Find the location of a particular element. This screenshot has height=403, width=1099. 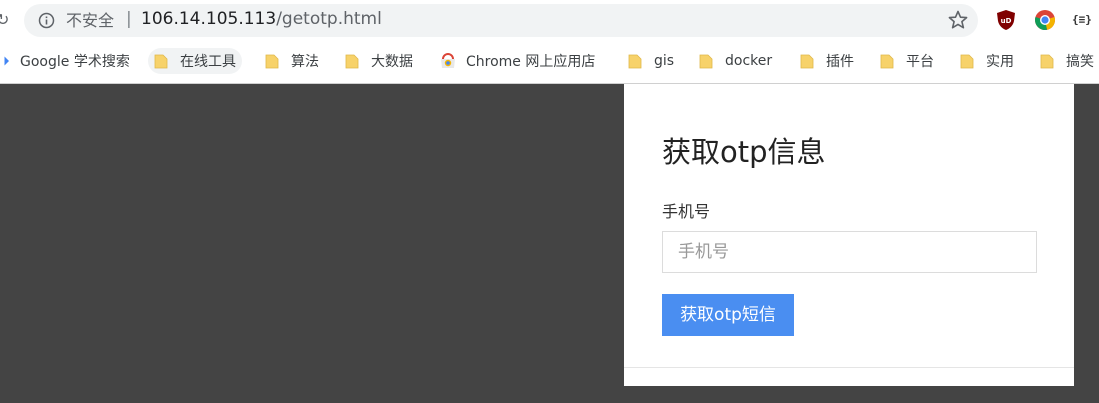

panel-divider is located at coordinates (849, 367).